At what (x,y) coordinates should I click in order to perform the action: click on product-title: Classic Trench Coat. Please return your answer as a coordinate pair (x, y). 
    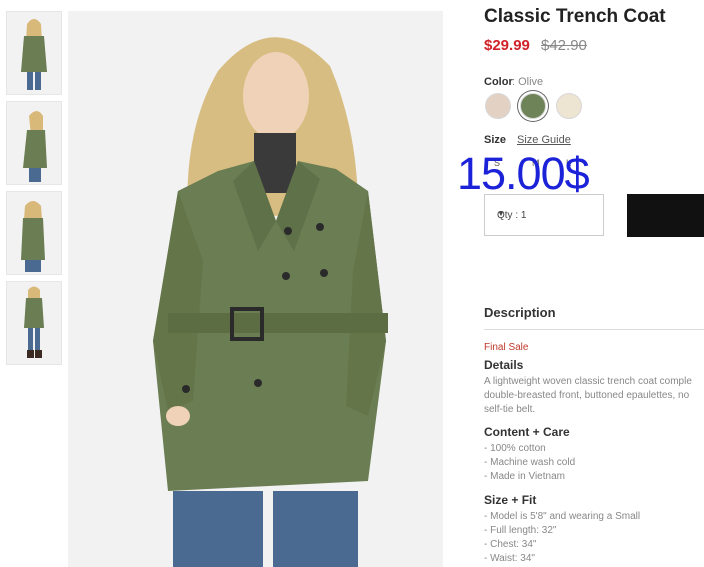
    Looking at the image, I should click on (575, 16).